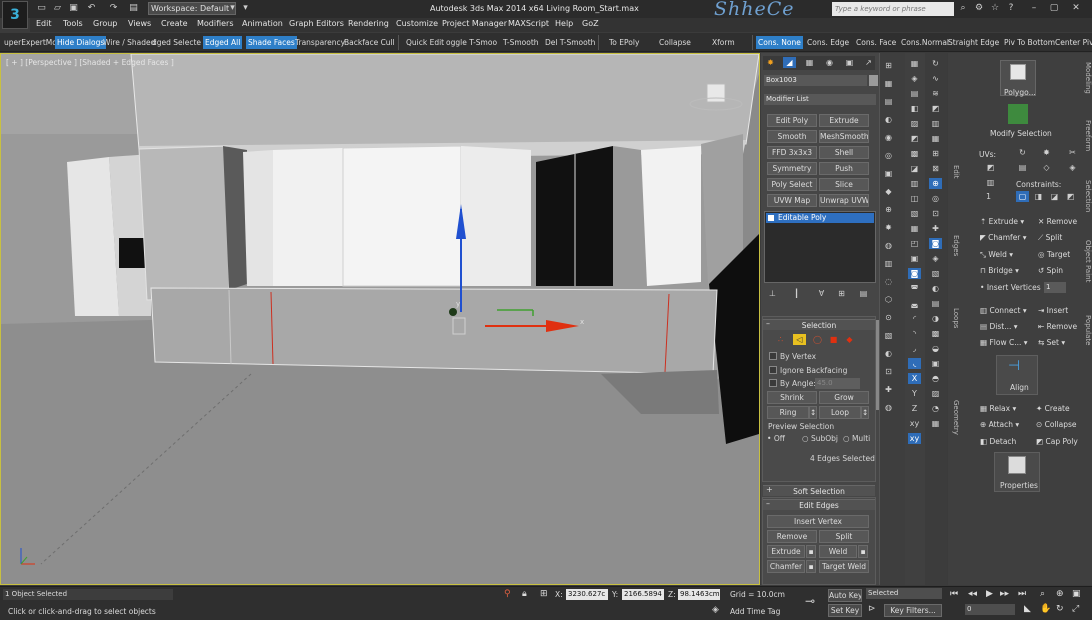  What do you see at coordinates (935, 393) in the screenshot?
I see `col2-icon-23: ▨` at bounding box center [935, 393].